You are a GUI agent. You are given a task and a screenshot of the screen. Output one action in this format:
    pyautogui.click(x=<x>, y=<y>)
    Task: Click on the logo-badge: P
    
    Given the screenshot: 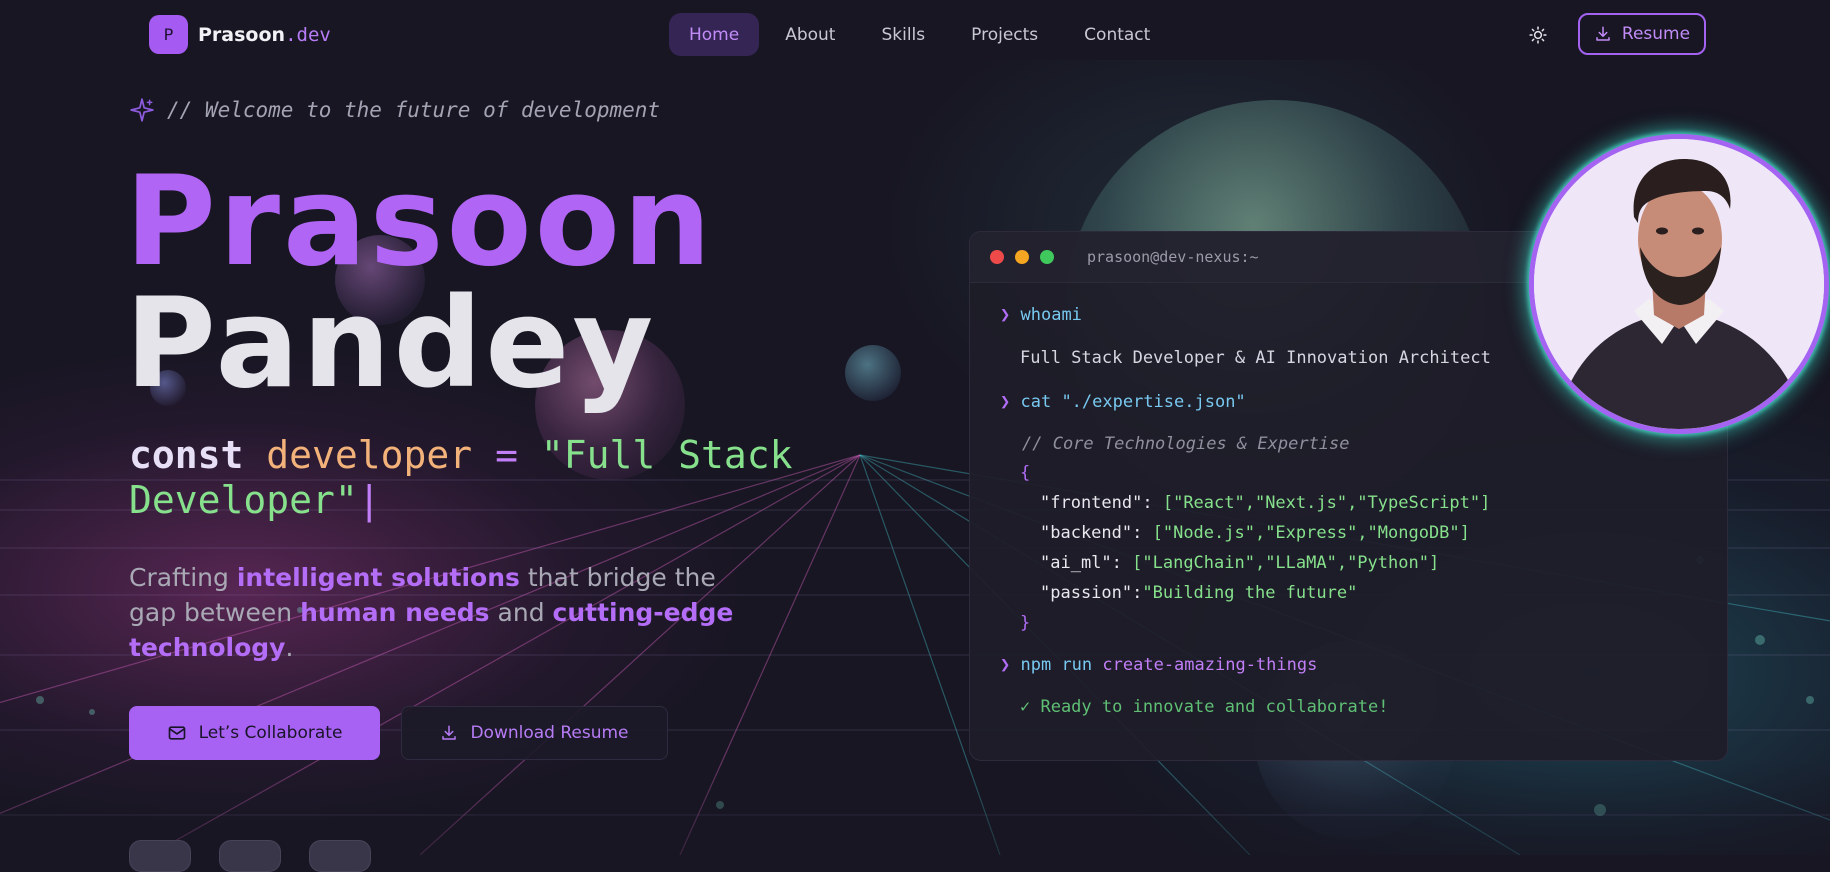 What is the action you would take?
    pyautogui.click(x=168, y=34)
    